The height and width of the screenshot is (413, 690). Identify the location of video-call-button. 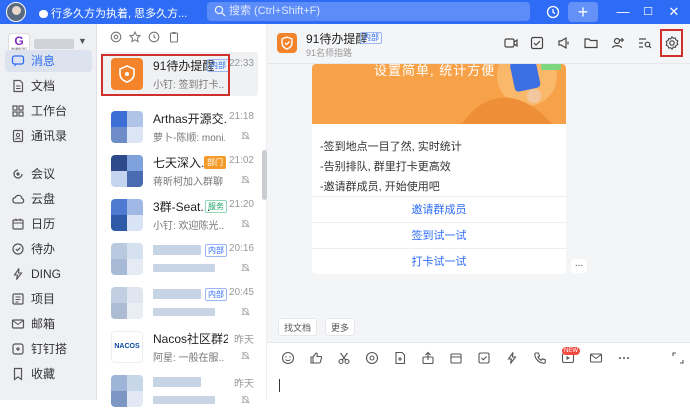
(511, 43).